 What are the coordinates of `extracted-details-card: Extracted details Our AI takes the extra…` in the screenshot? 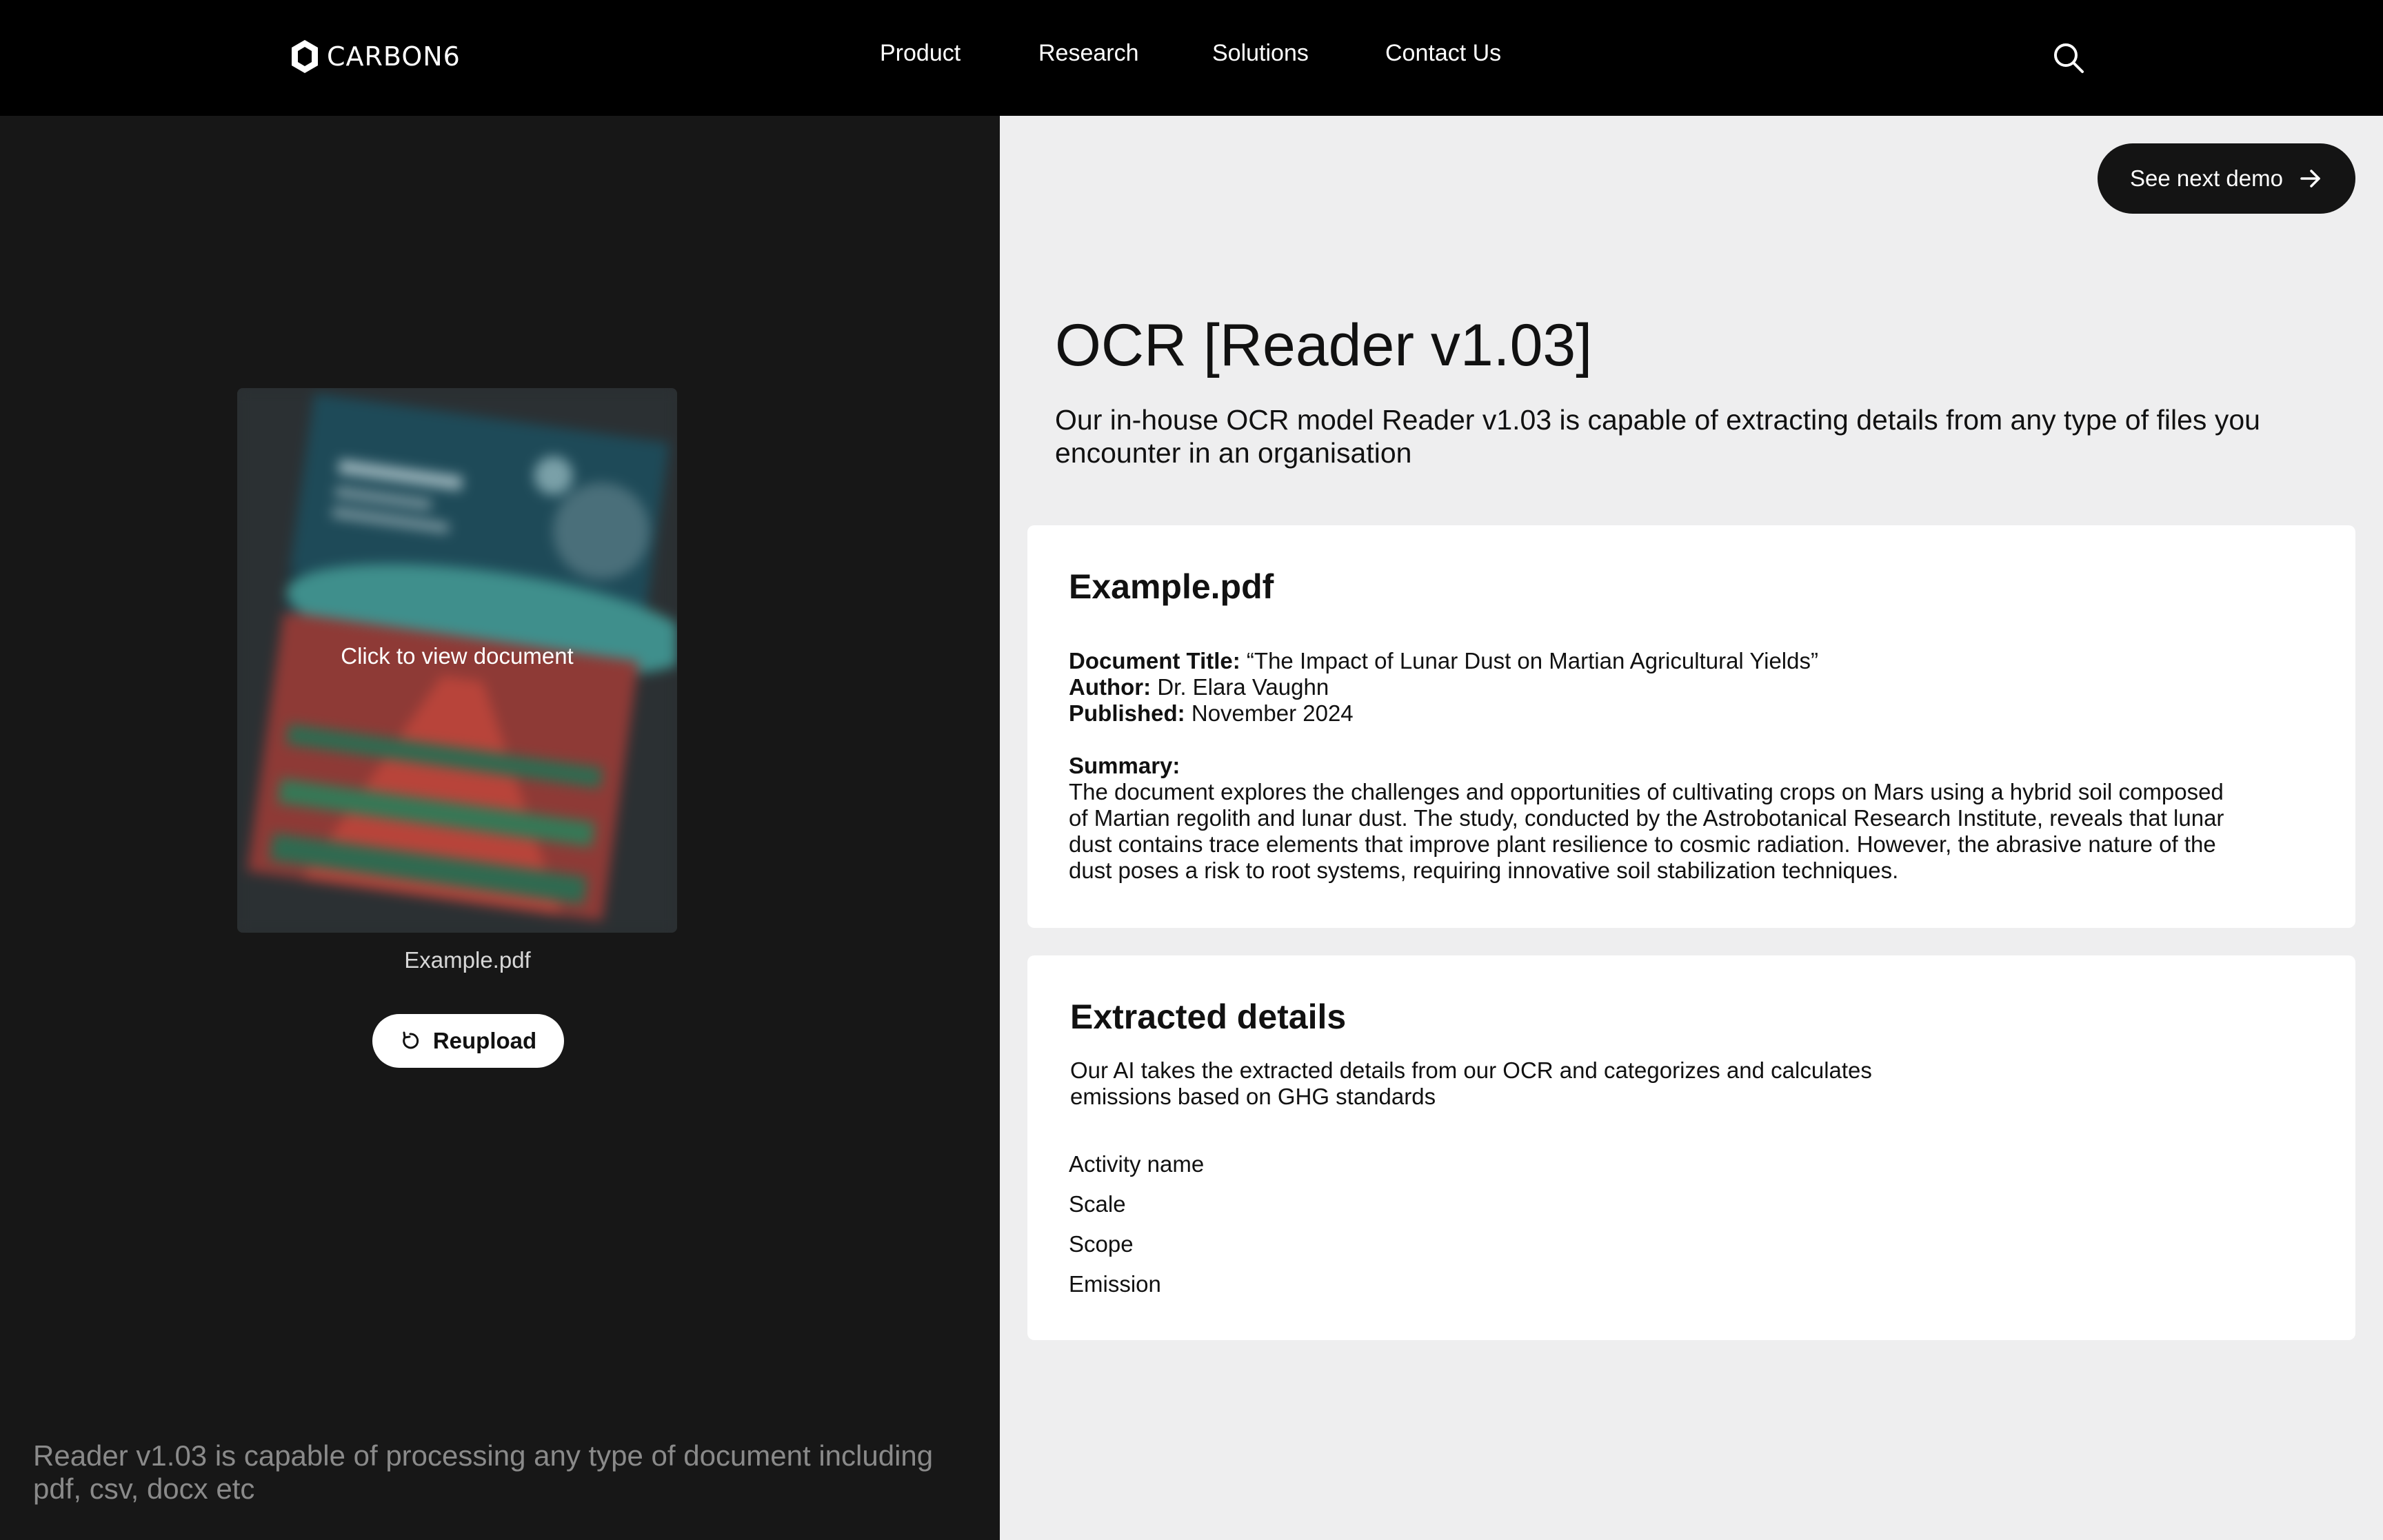 It's located at (1691, 1148).